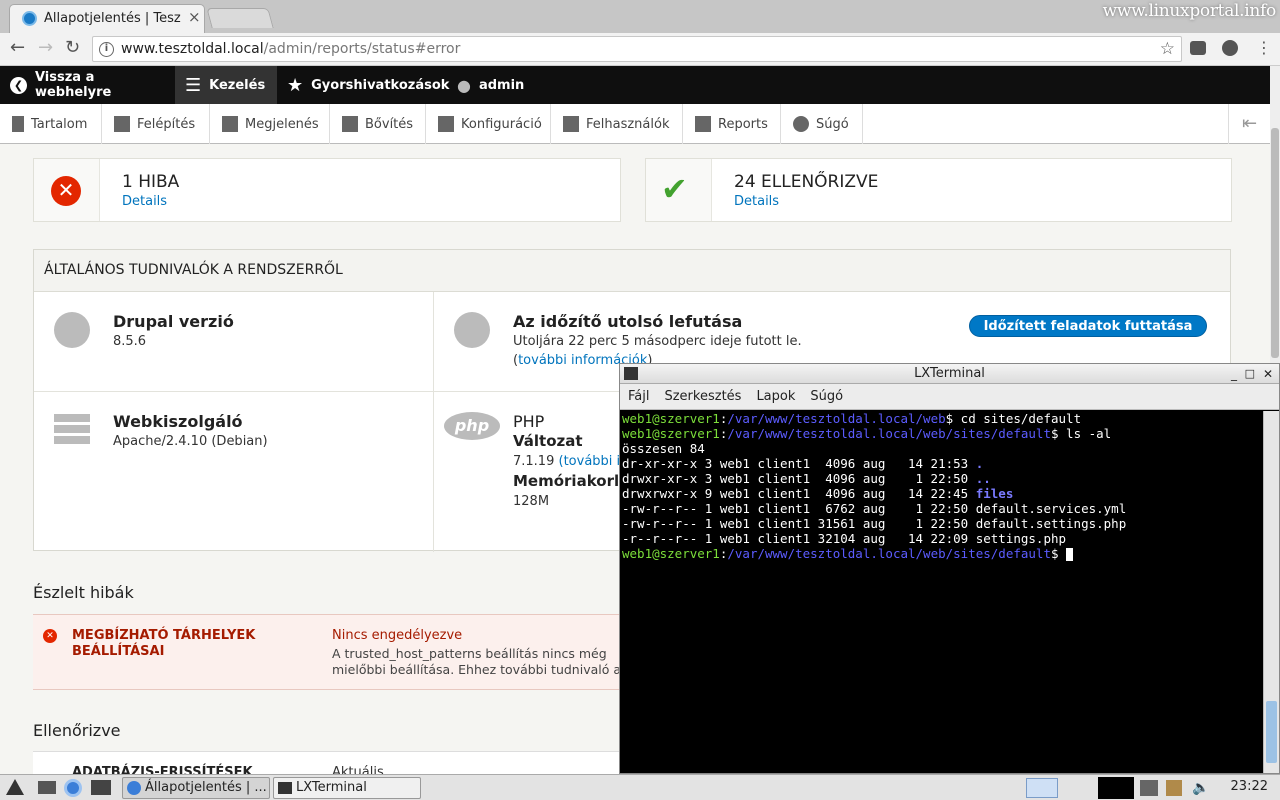  Describe the element at coordinates (378, 124) in the screenshot. I see `tray-item-extend: Bővítés` at that location.